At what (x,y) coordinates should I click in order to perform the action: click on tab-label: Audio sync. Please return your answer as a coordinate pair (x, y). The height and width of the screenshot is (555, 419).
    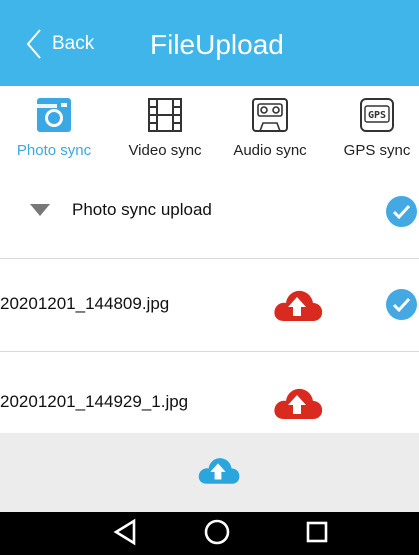
    Looking at the image, I should click on (270, 150).